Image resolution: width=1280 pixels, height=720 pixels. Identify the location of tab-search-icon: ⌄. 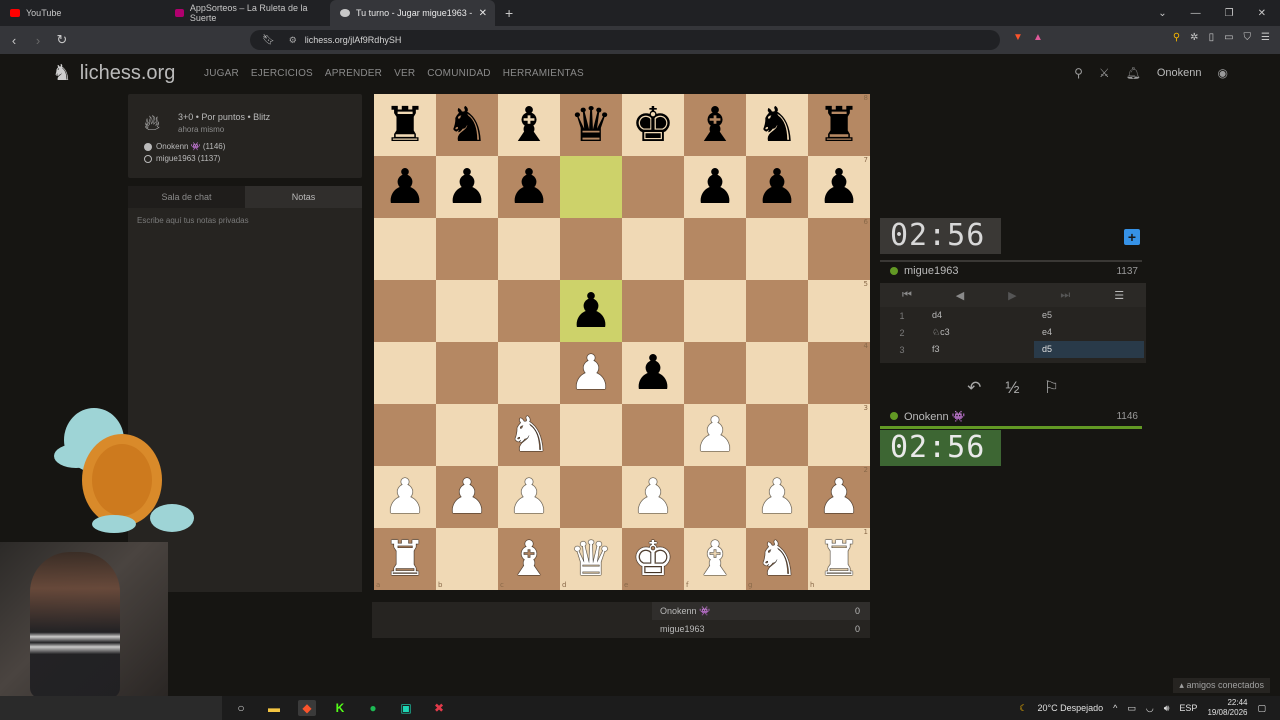
(1162, 13).